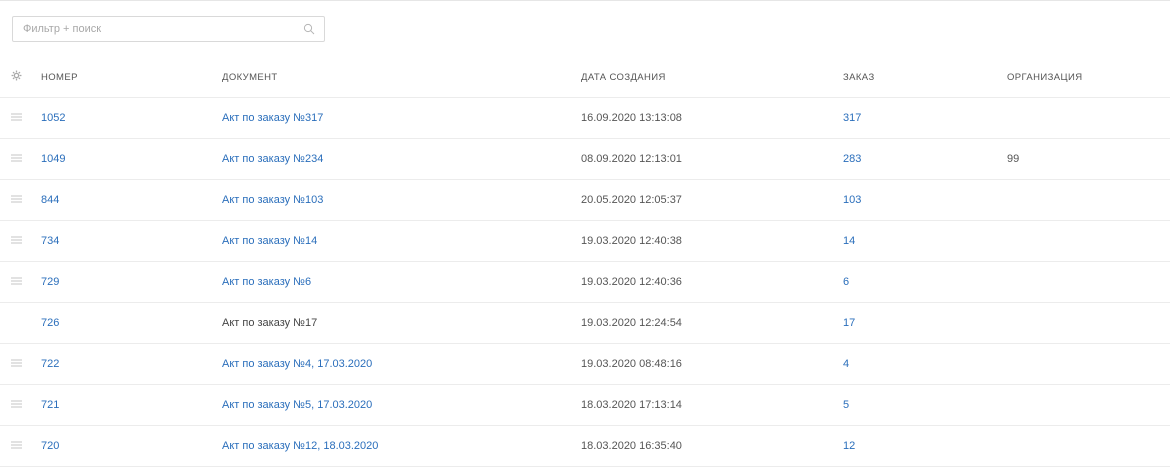  What do you see at coordinates (153, 29) in the screenshot?
I see `search-input` at bounding box center [153, 29].